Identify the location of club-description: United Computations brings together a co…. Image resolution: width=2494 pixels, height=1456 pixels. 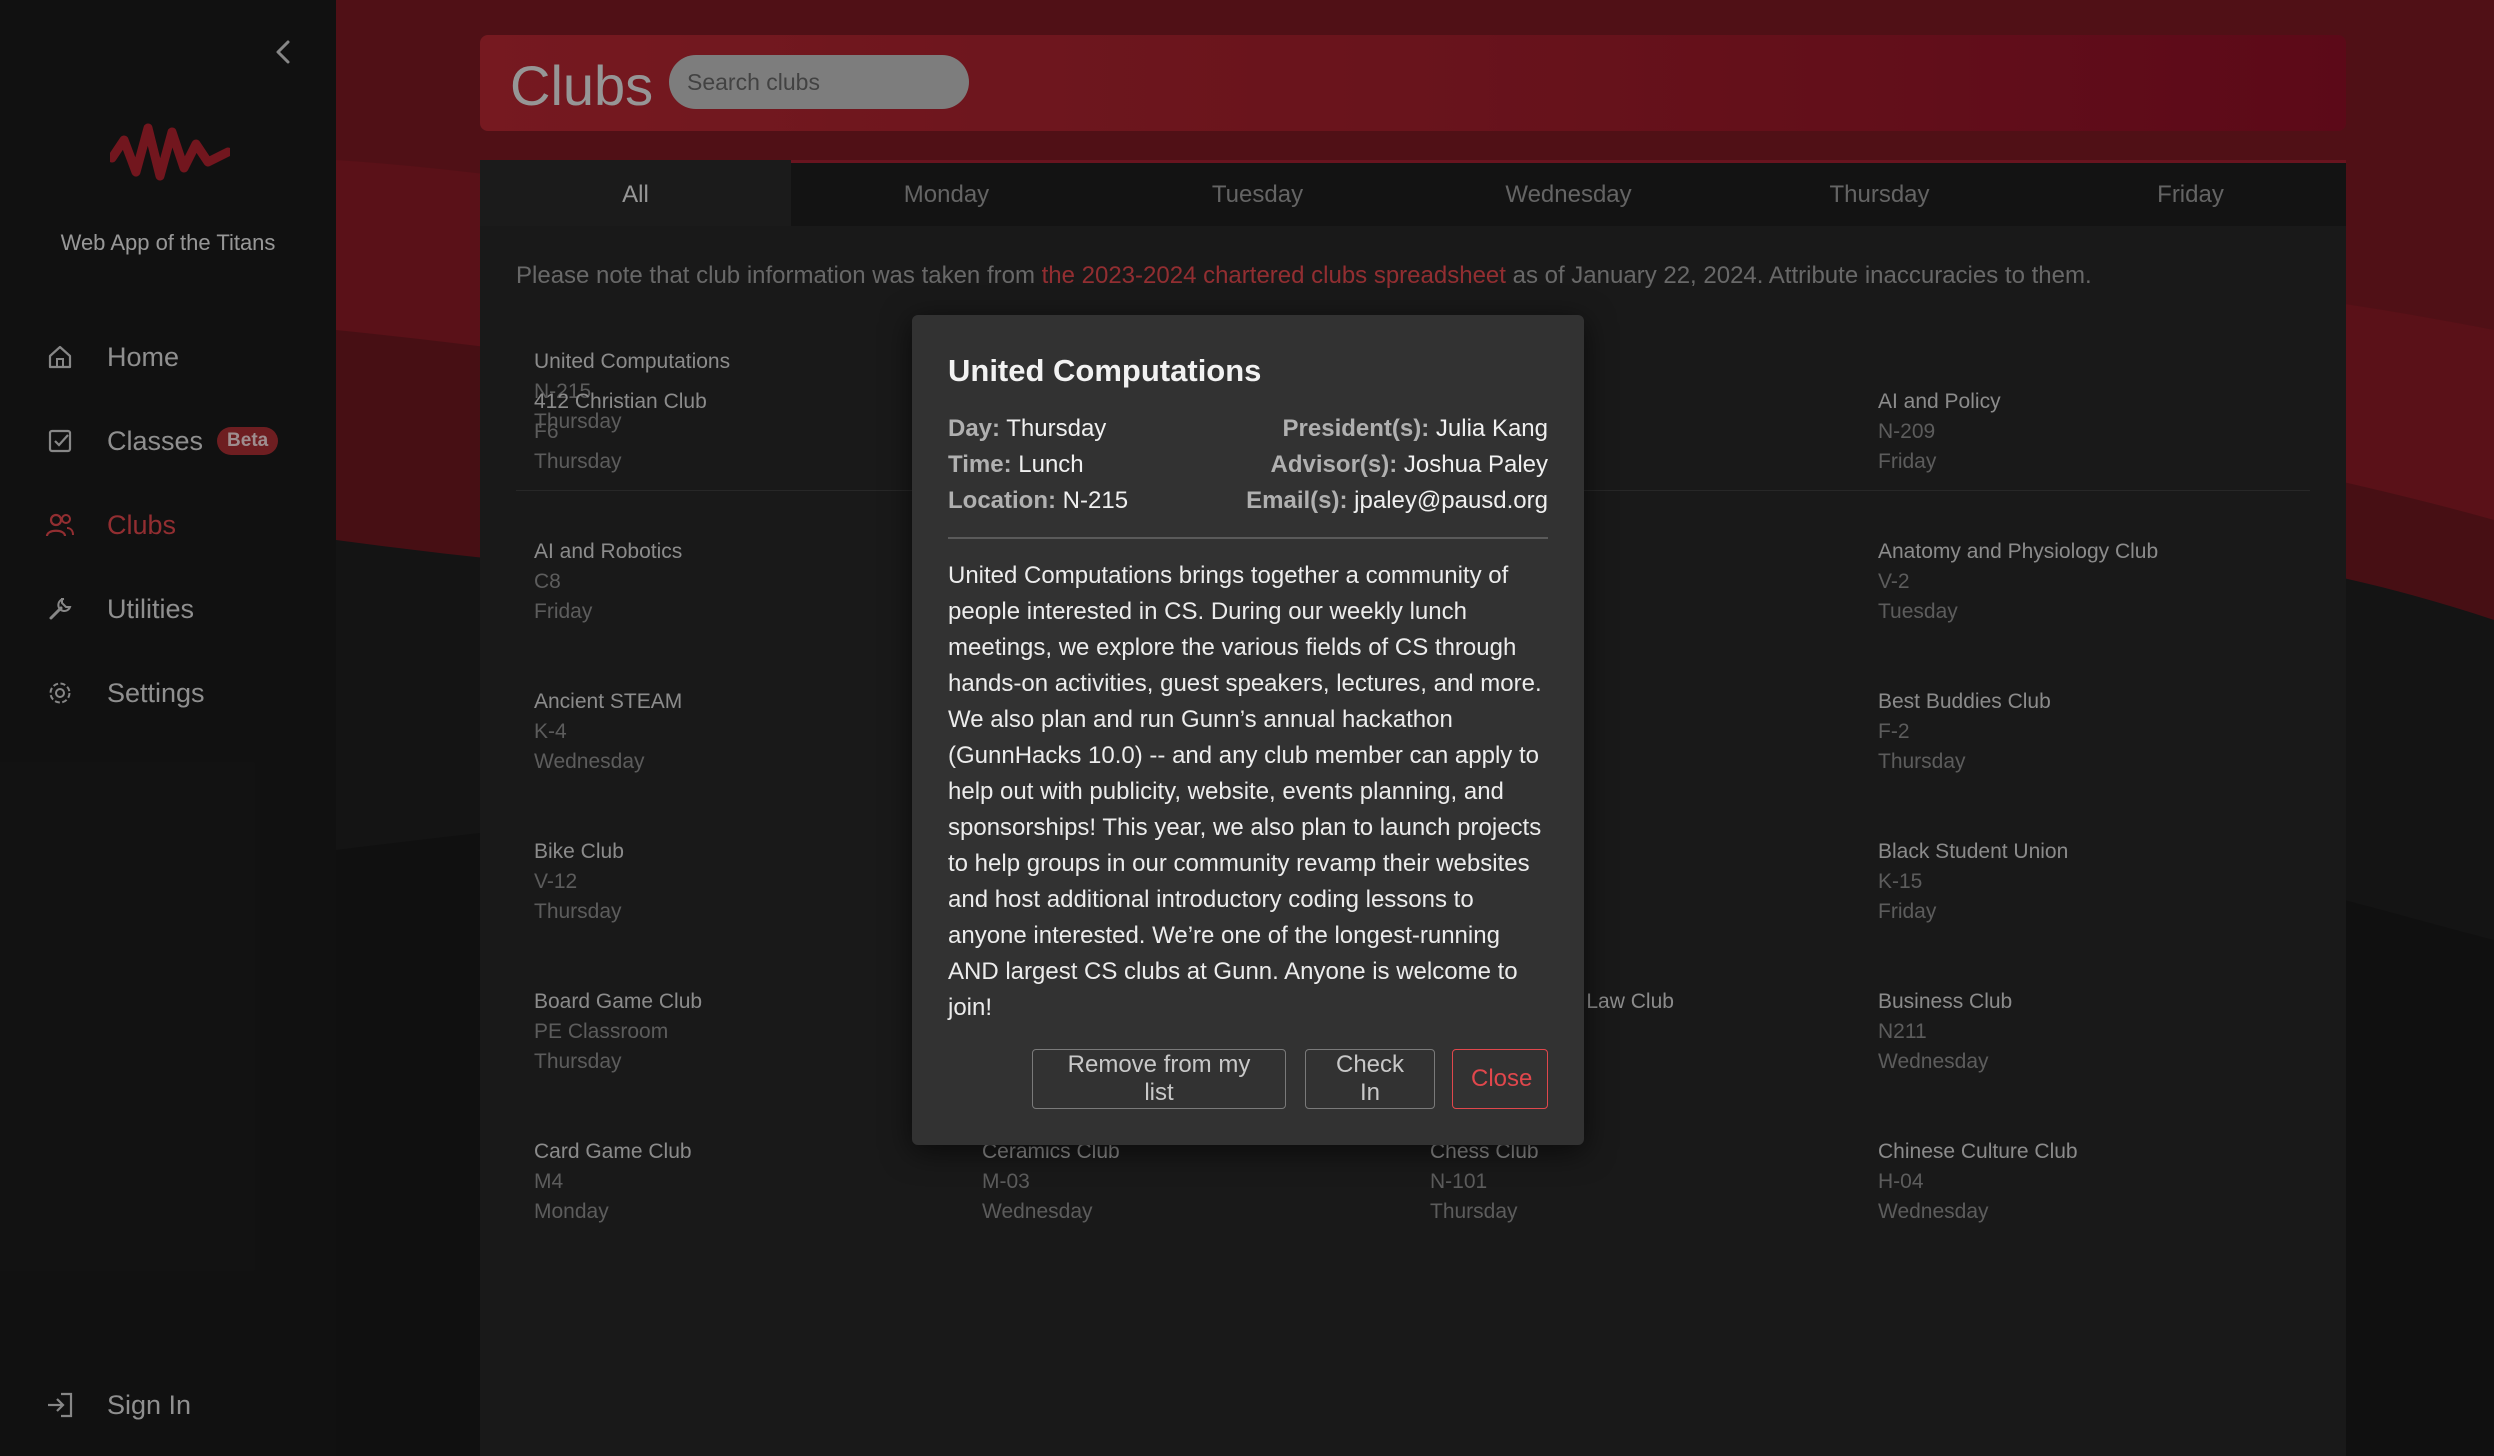
(1245, 791).